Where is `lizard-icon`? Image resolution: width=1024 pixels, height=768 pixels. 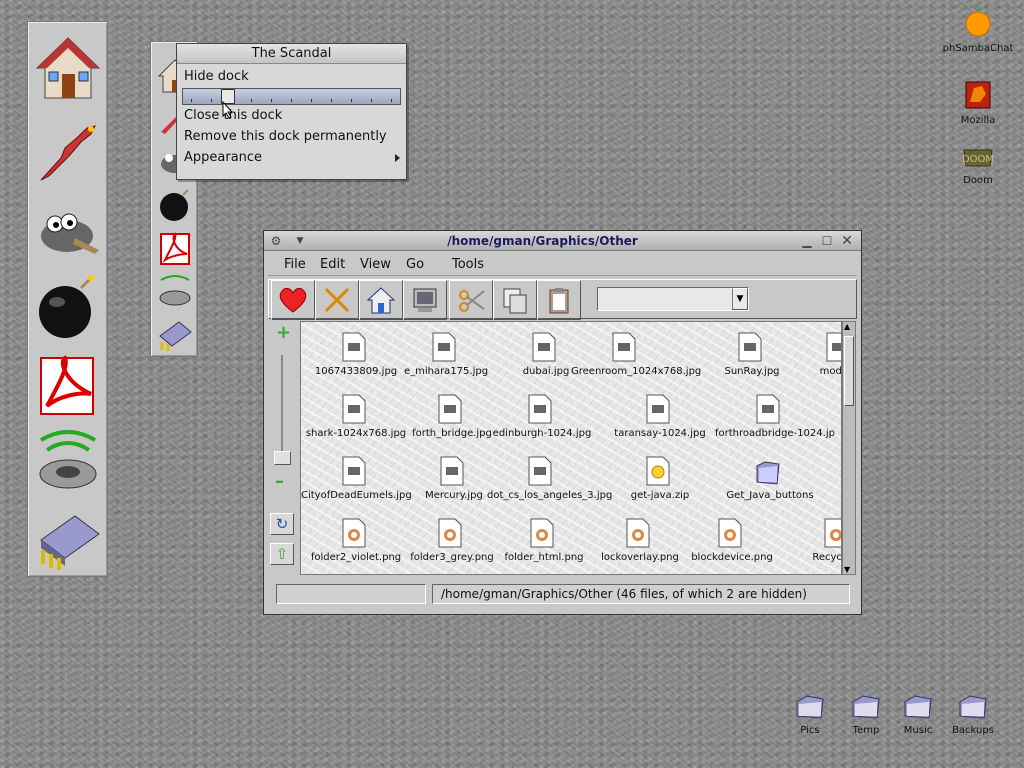 lizard-icon is located at coordinates (68, 152).